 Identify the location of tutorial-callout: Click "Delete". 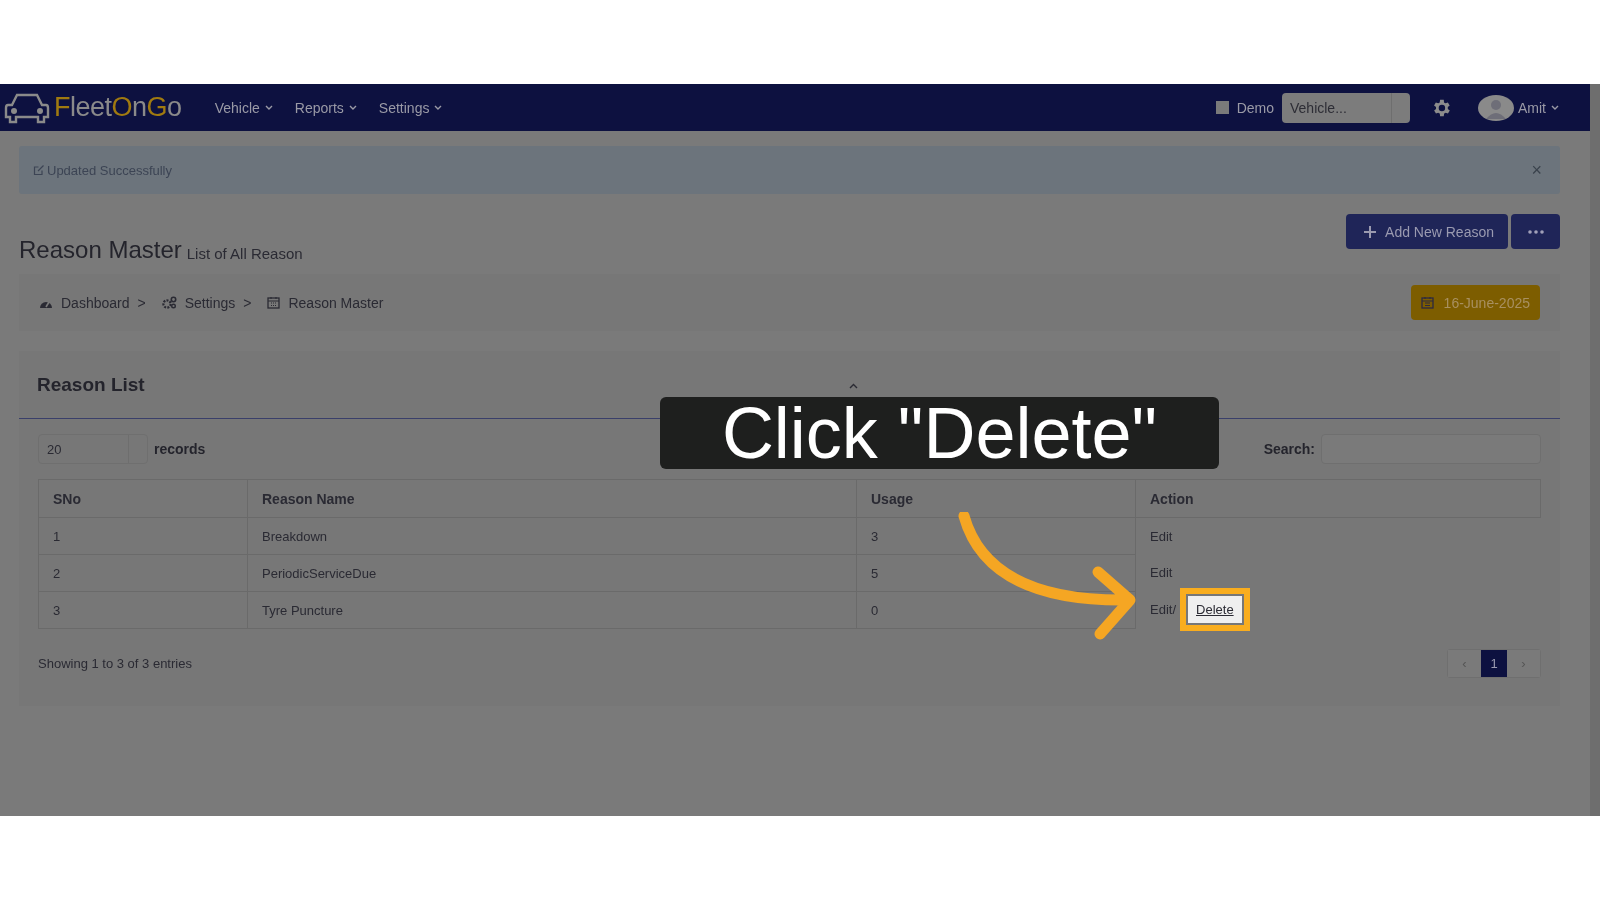
(939, 433).